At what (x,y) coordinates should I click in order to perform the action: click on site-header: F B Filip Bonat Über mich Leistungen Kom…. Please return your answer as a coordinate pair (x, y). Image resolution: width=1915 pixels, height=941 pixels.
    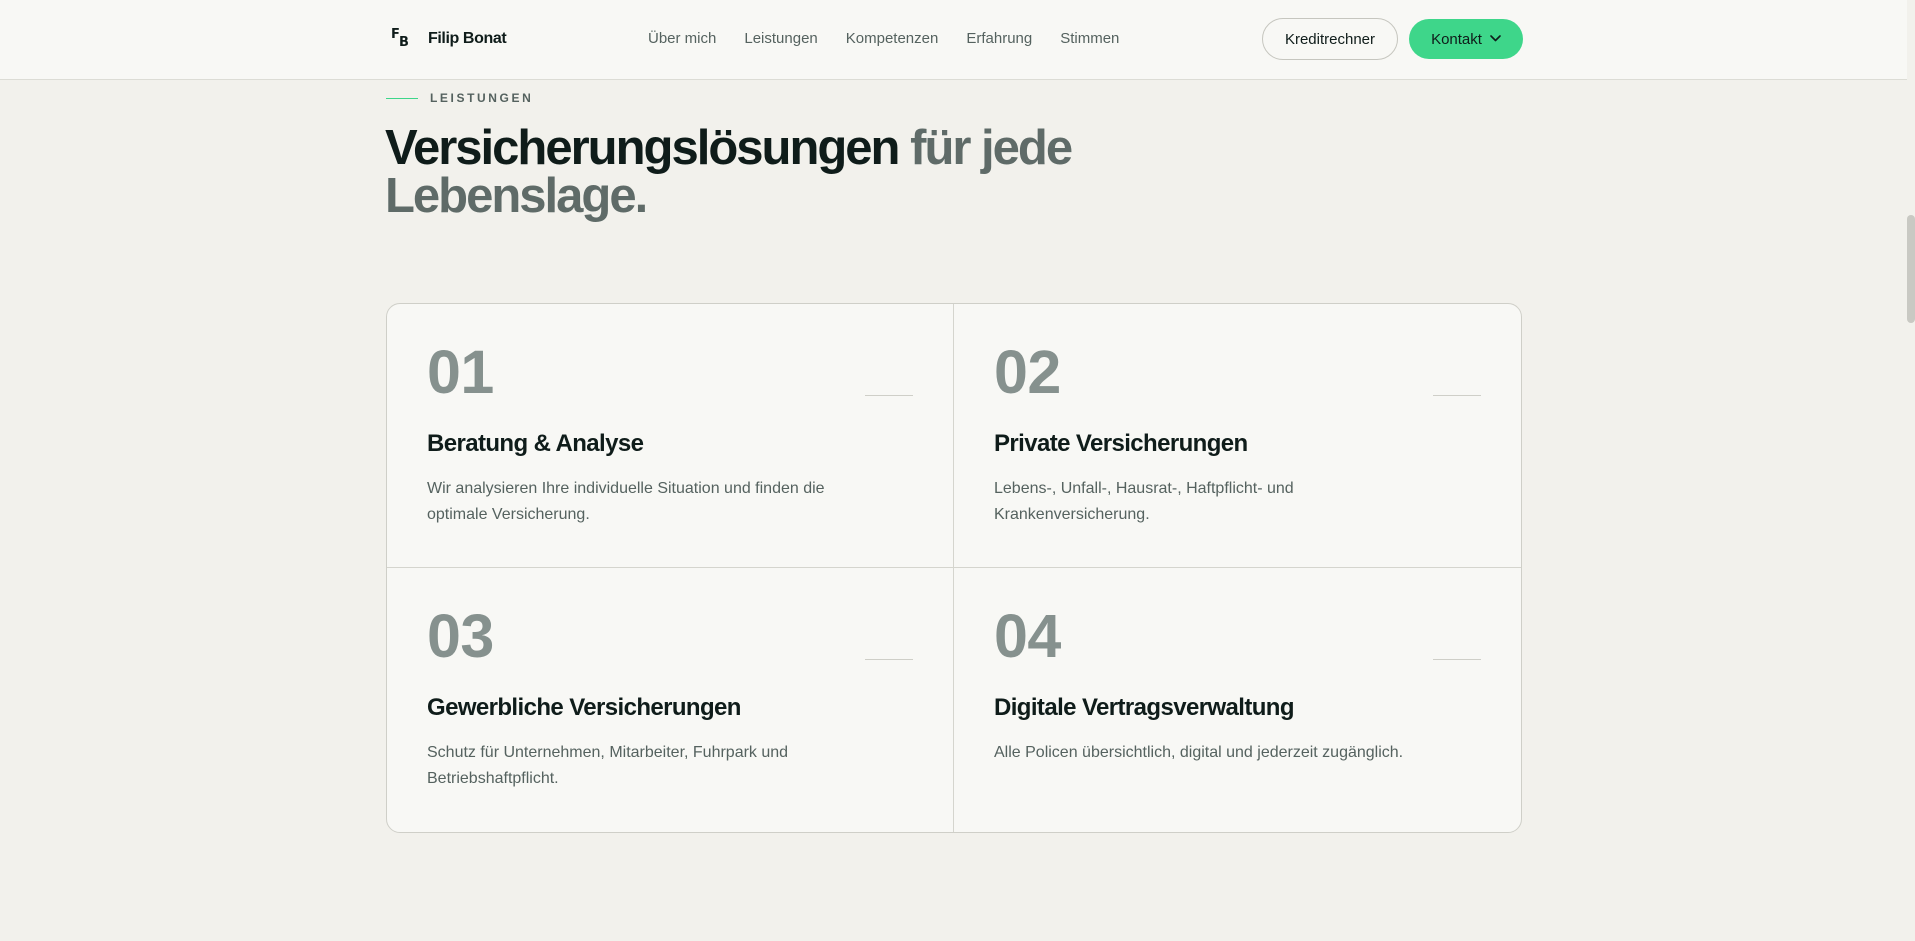
    Looking at the image, I should click on (957, 40).